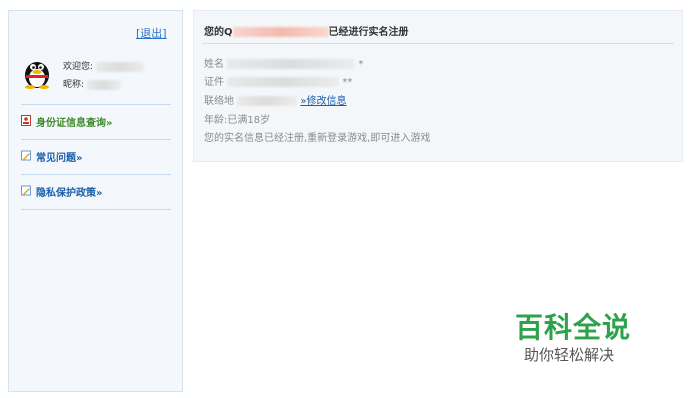 The image size is (692, 398). Describe the element at coordinates (69, 193) in the screenshot. I see `nav-label: 隐私保护政策»` at that location.